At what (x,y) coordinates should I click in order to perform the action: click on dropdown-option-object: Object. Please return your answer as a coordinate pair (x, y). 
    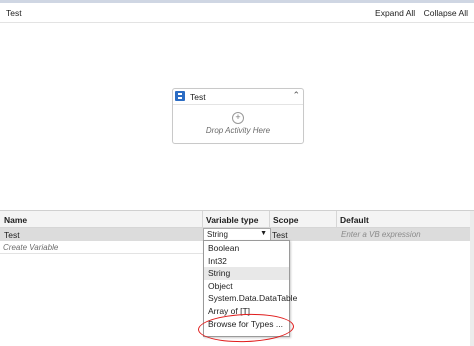
    Looking at the image, I should click on (246, 286).